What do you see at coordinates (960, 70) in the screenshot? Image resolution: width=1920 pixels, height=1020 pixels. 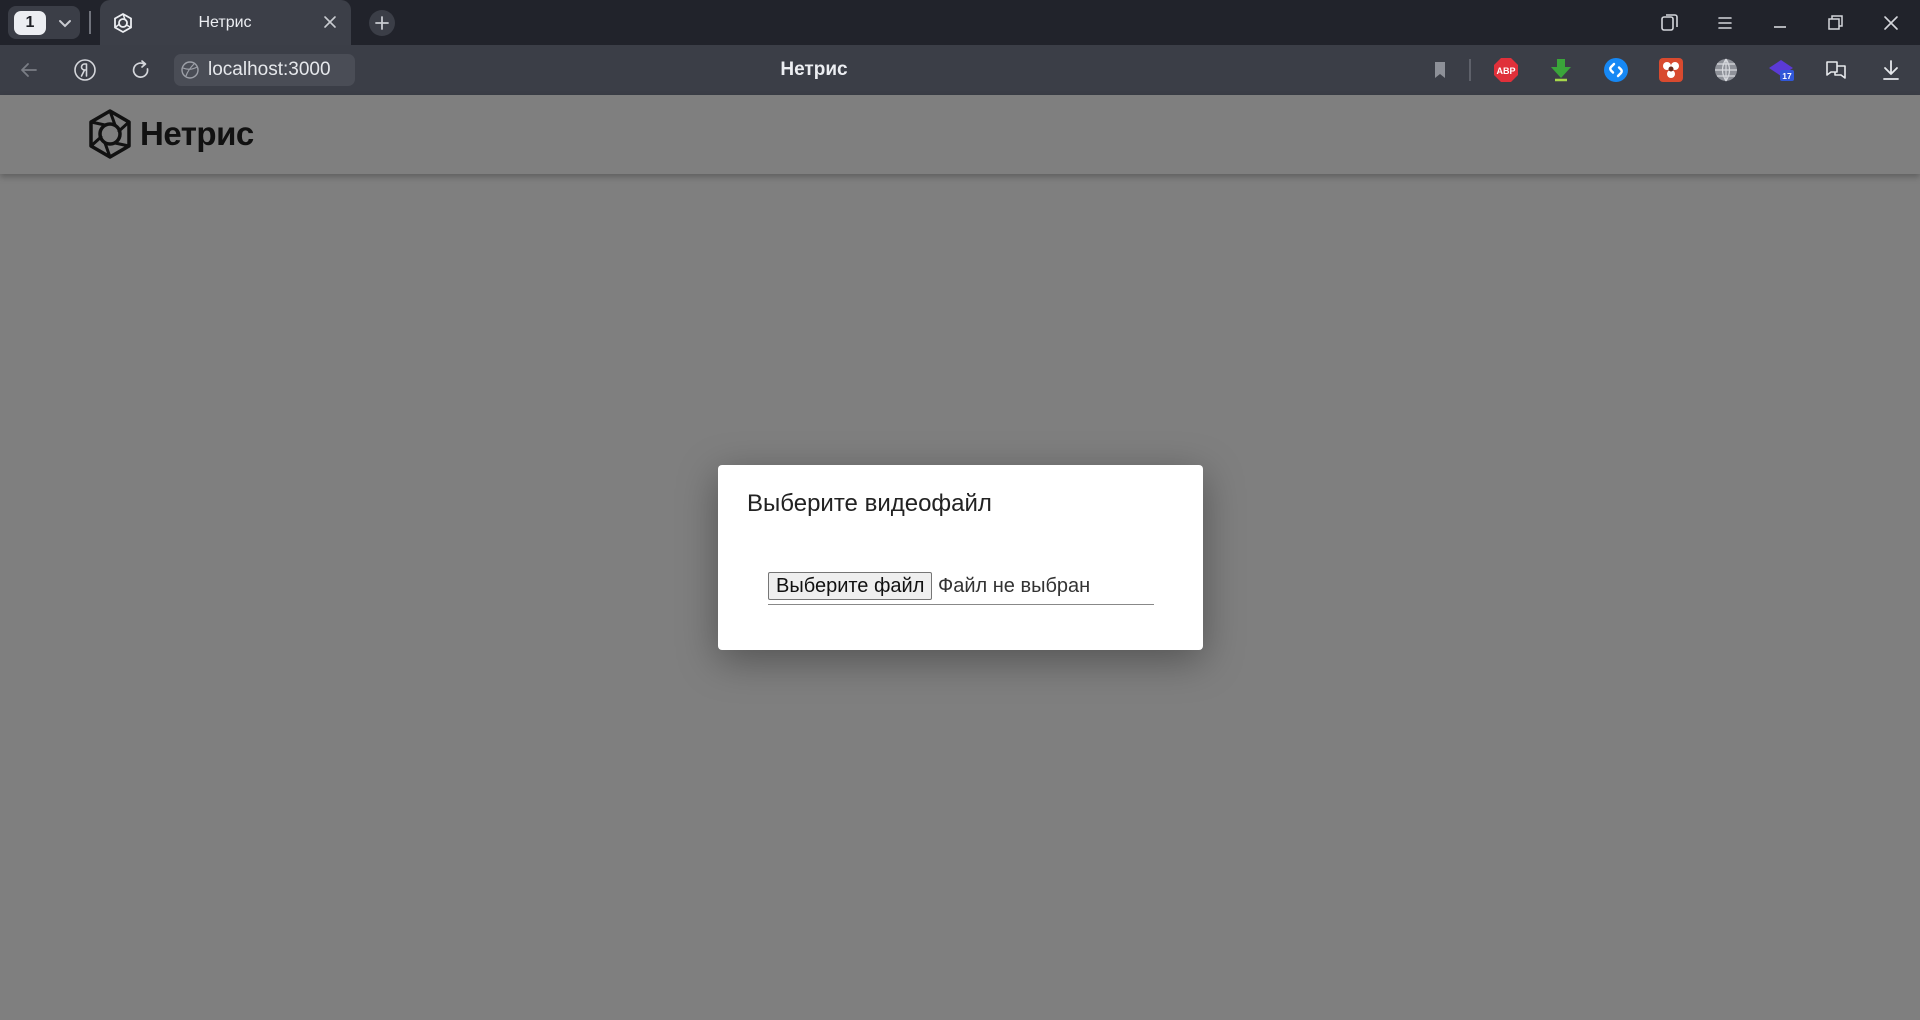 I see `browser-toolbar: localhost:3000 Нетрис ABP 17` at bounding box center [960, 70].